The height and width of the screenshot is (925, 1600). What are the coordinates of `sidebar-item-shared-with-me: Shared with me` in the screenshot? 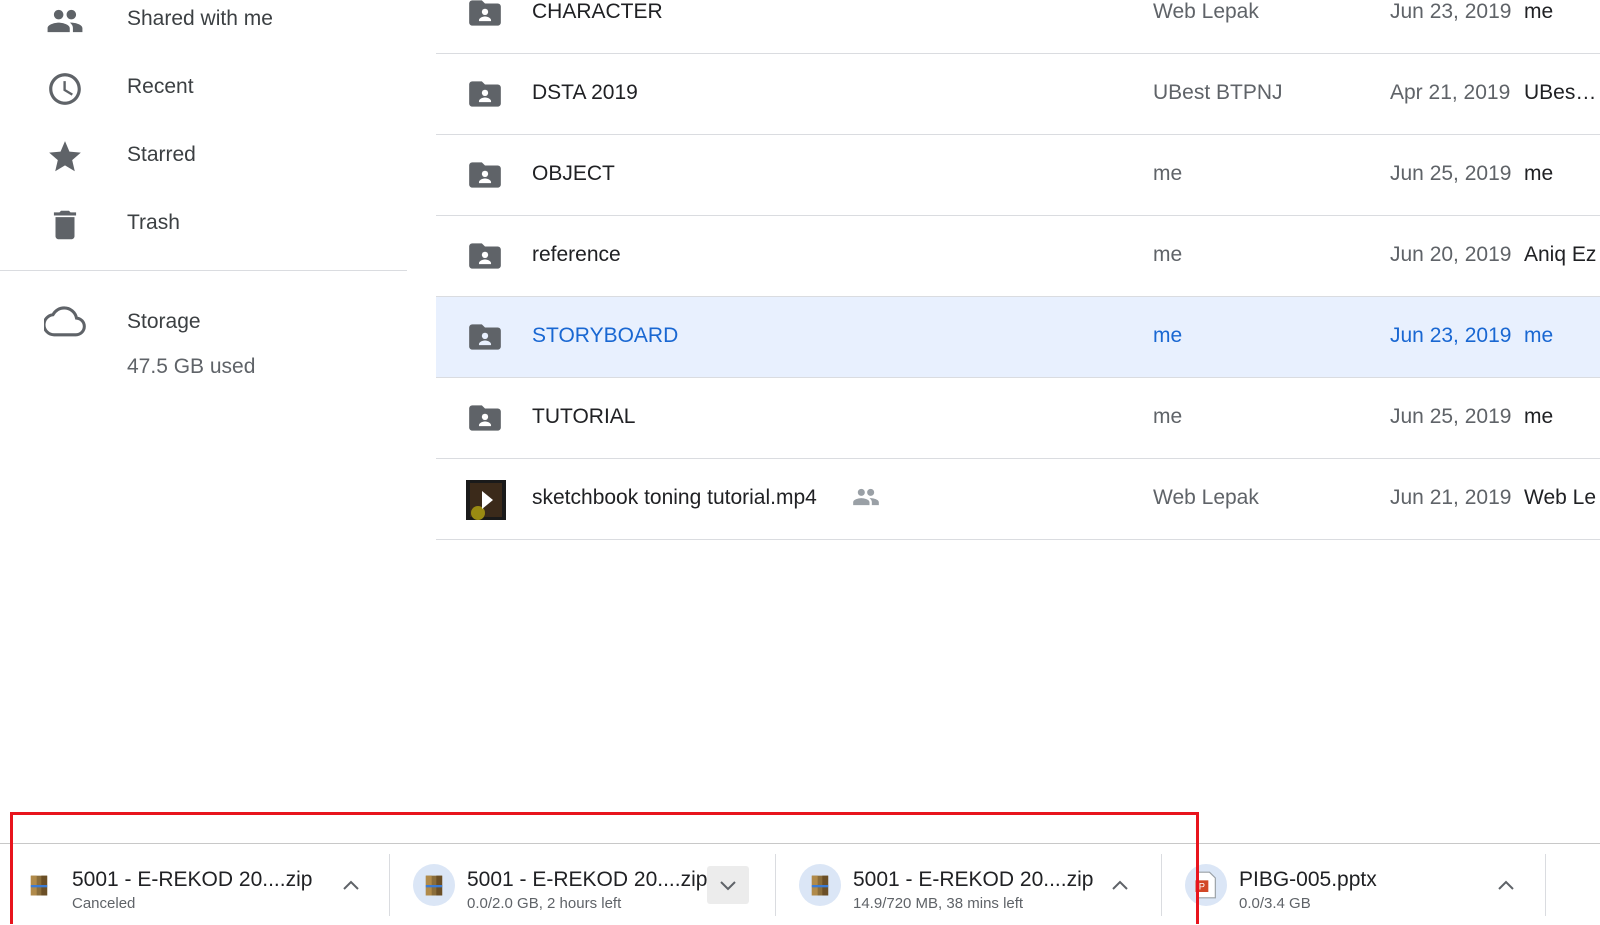 It's located at (203, 25).